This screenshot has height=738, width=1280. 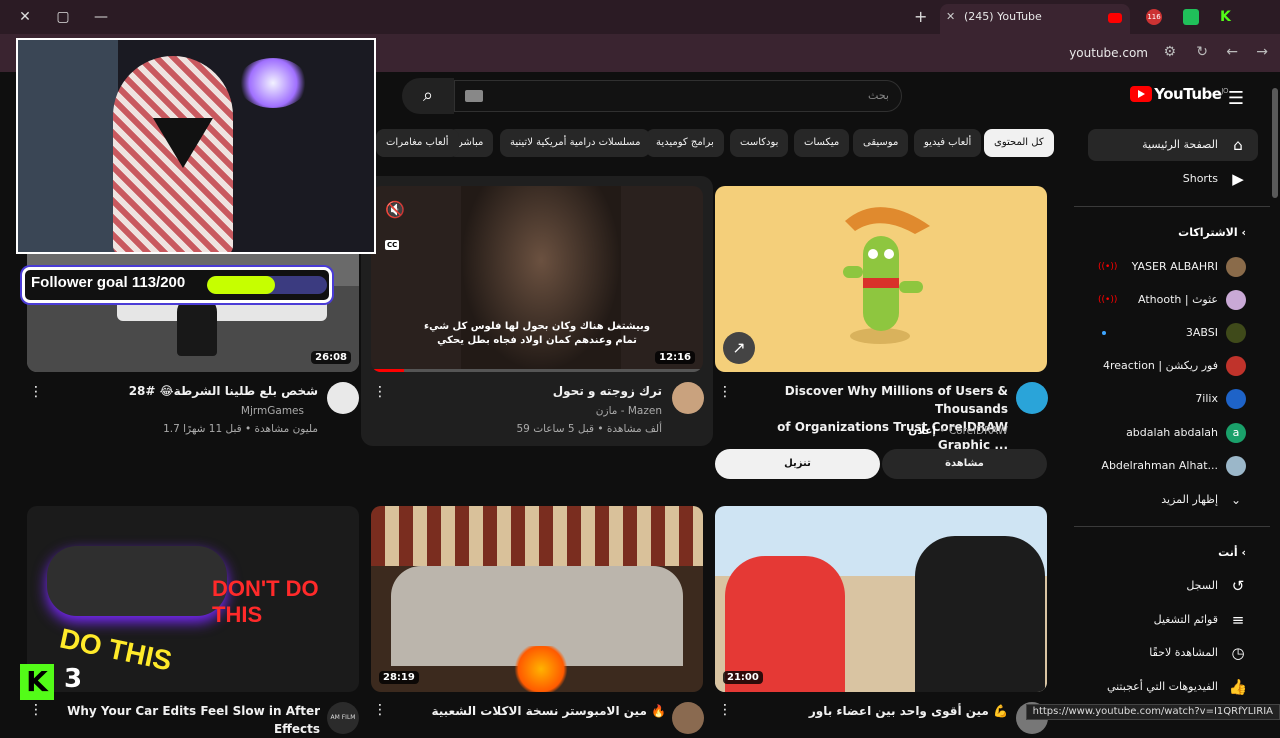 What do you see at coordinates (1232, 552) in the screenshot?
I see `you-header: أنت ‹` at bounding box center [1232, 552].